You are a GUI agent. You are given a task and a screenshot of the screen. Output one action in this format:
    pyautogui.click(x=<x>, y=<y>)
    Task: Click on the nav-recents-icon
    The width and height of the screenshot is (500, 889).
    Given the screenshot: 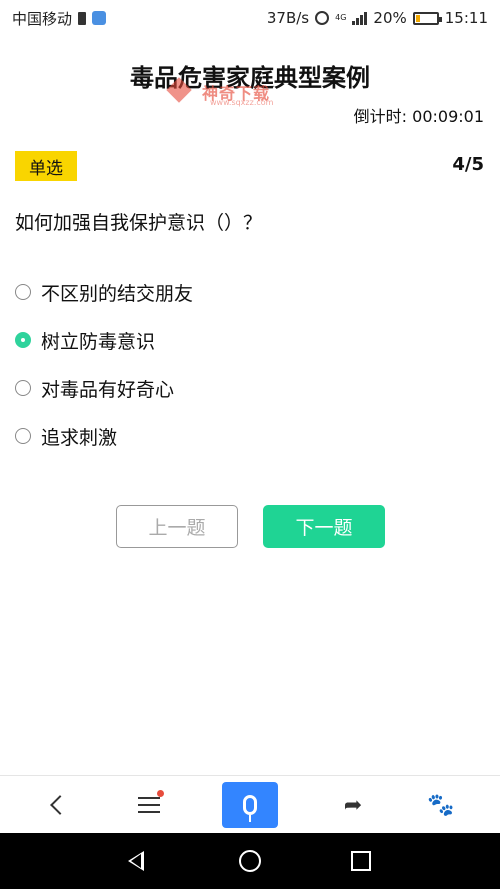 What is the action you would take?
    pyautogui.click(x=361, y=861)
    